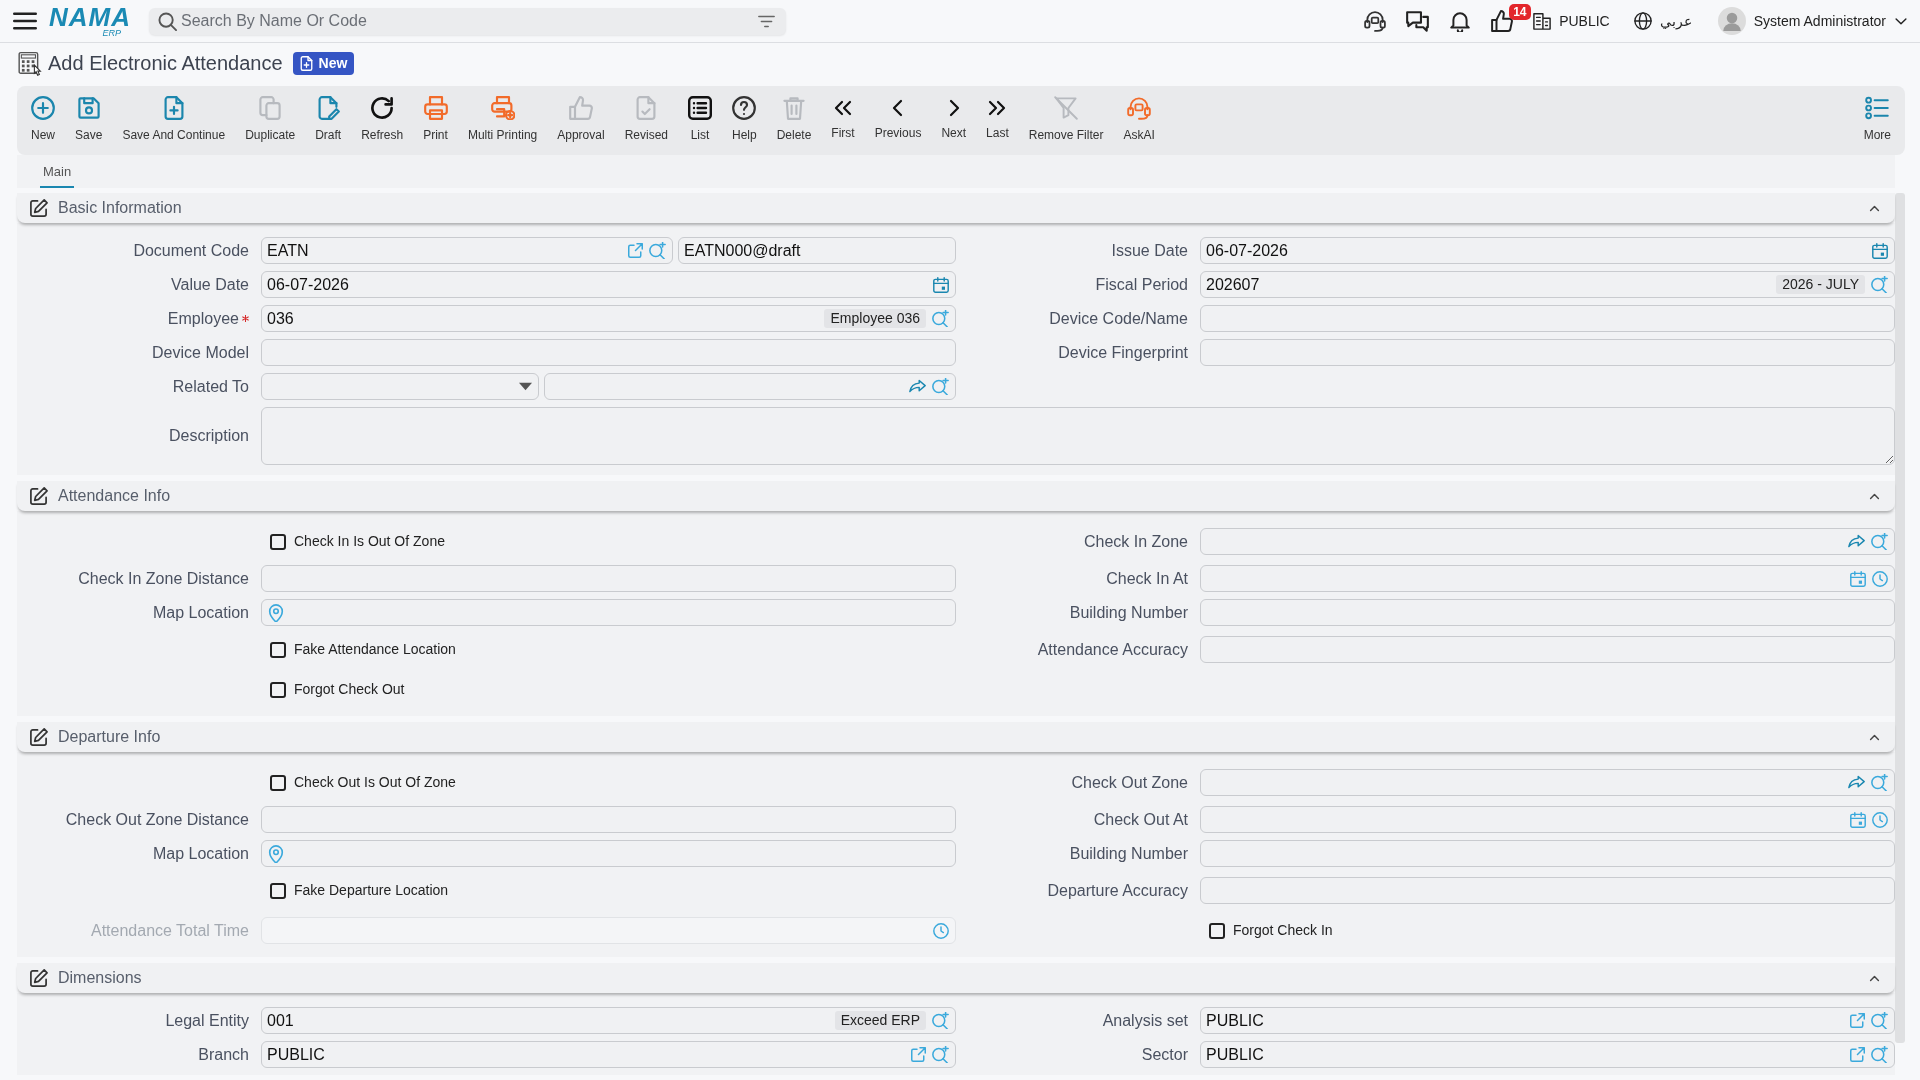 The width and height of the screenshot is (1920, 1080). I want to click on lookup-field: 001 Exceed ERP, so click(608, 1020).